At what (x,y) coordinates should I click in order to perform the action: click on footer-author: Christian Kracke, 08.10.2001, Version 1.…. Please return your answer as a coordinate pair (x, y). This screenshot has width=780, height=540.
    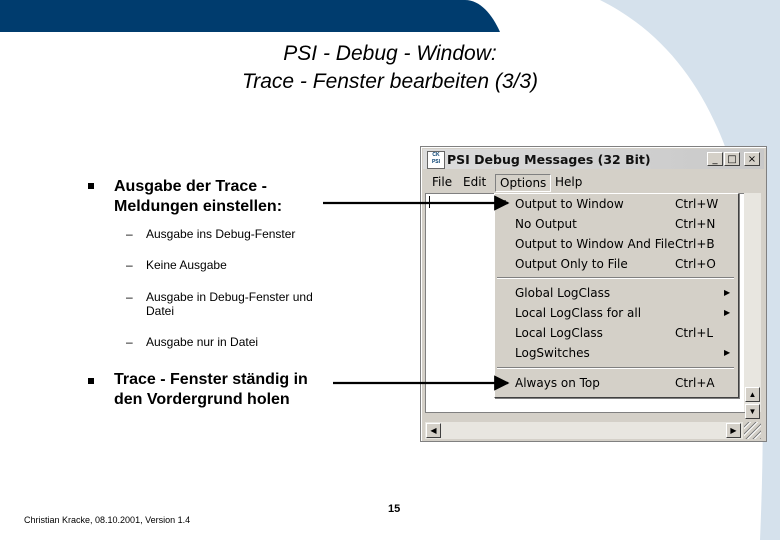
    Looking at the image, I should click on (107, 520).